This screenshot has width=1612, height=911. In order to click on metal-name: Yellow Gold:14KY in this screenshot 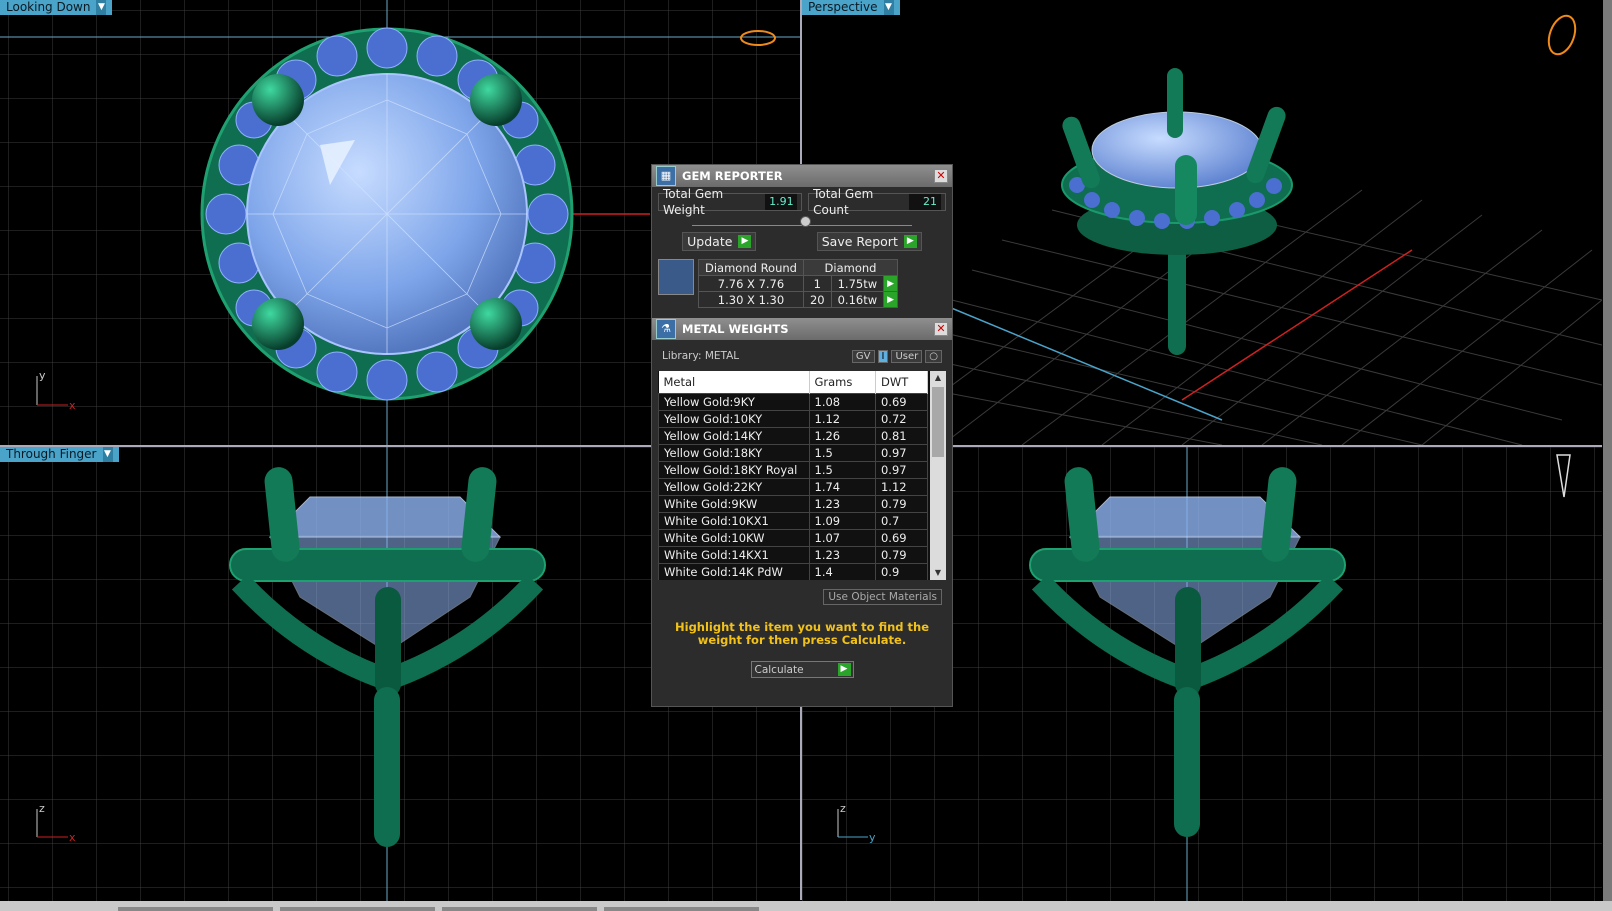, I will do `click(734, 436)`.